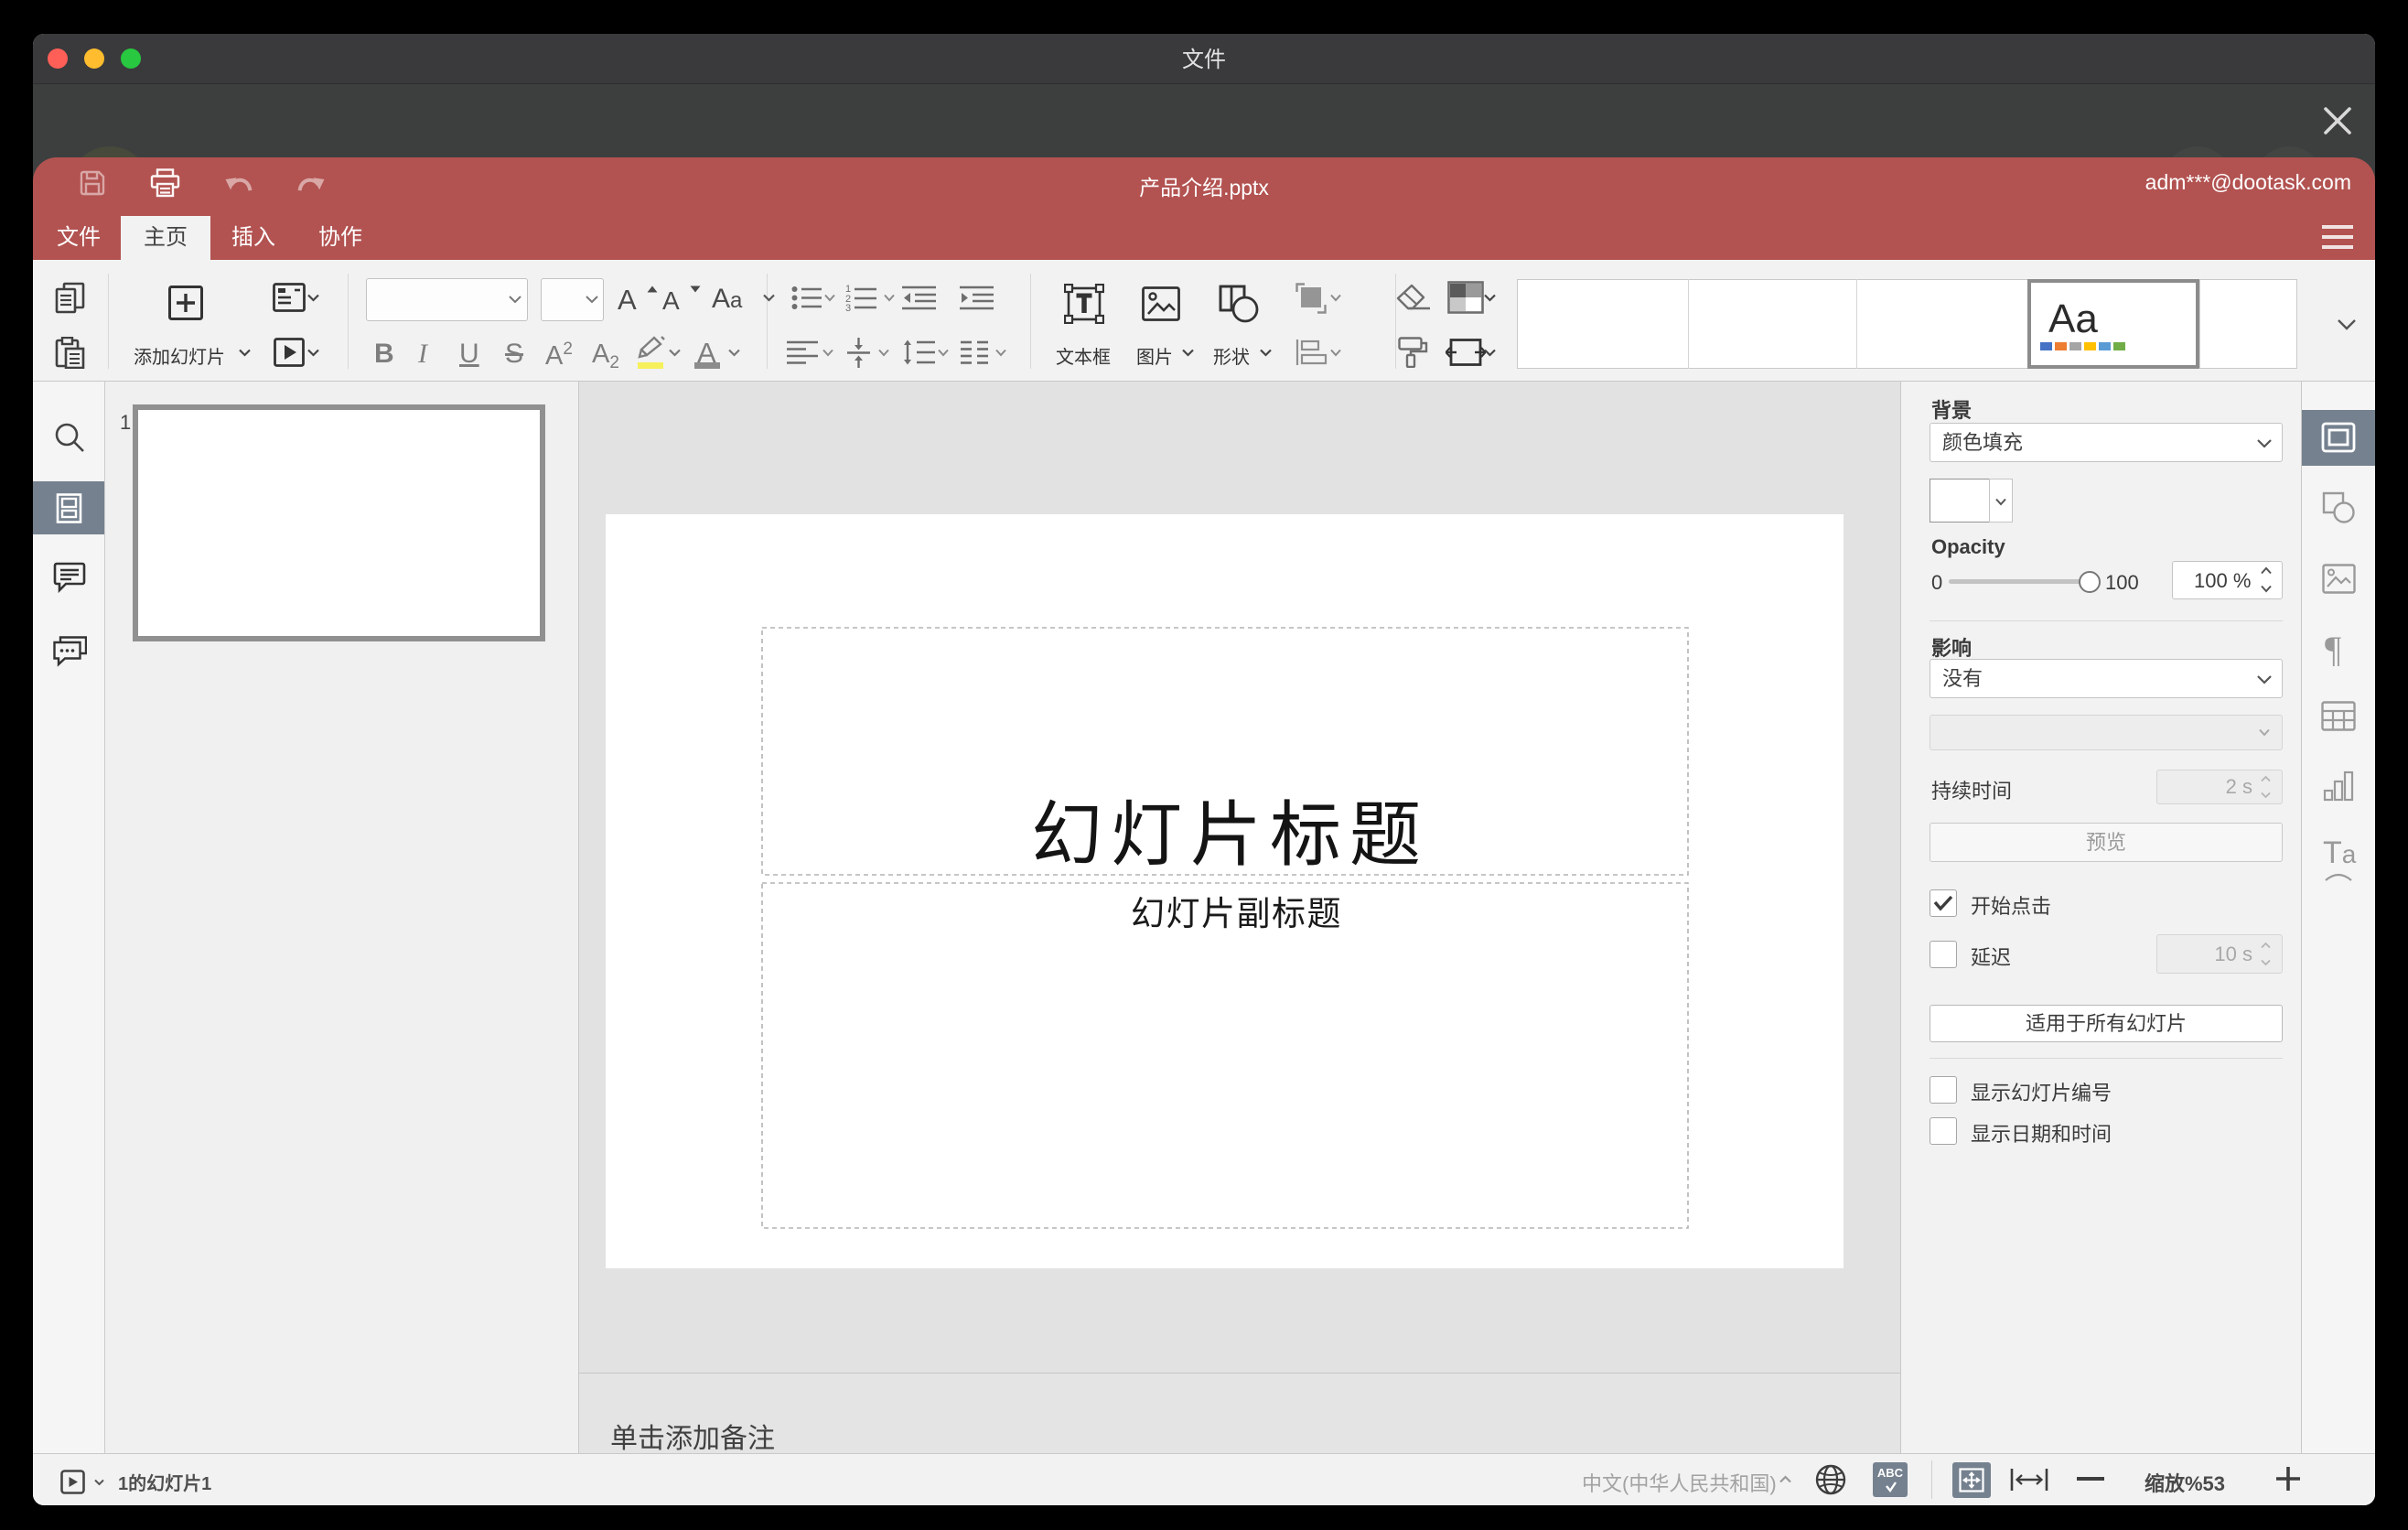 Image resolution: width=2408 pixels, height=1530 pixels. Describe the element at coordinates (848, 307) in the screenshot. I see `svg-text: 3` at that location.